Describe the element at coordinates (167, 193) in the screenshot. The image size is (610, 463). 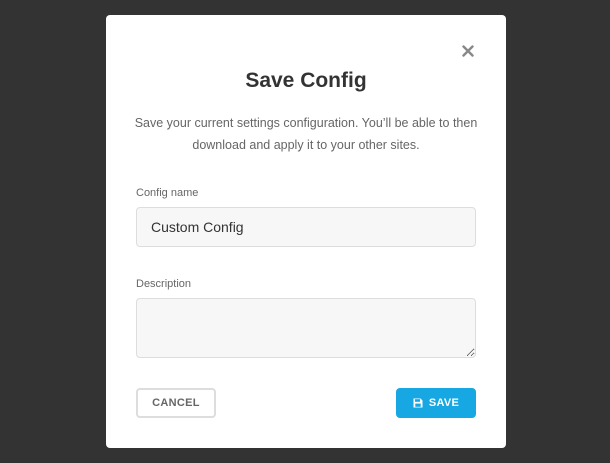
I see `config-name-label: Config name` at that location.